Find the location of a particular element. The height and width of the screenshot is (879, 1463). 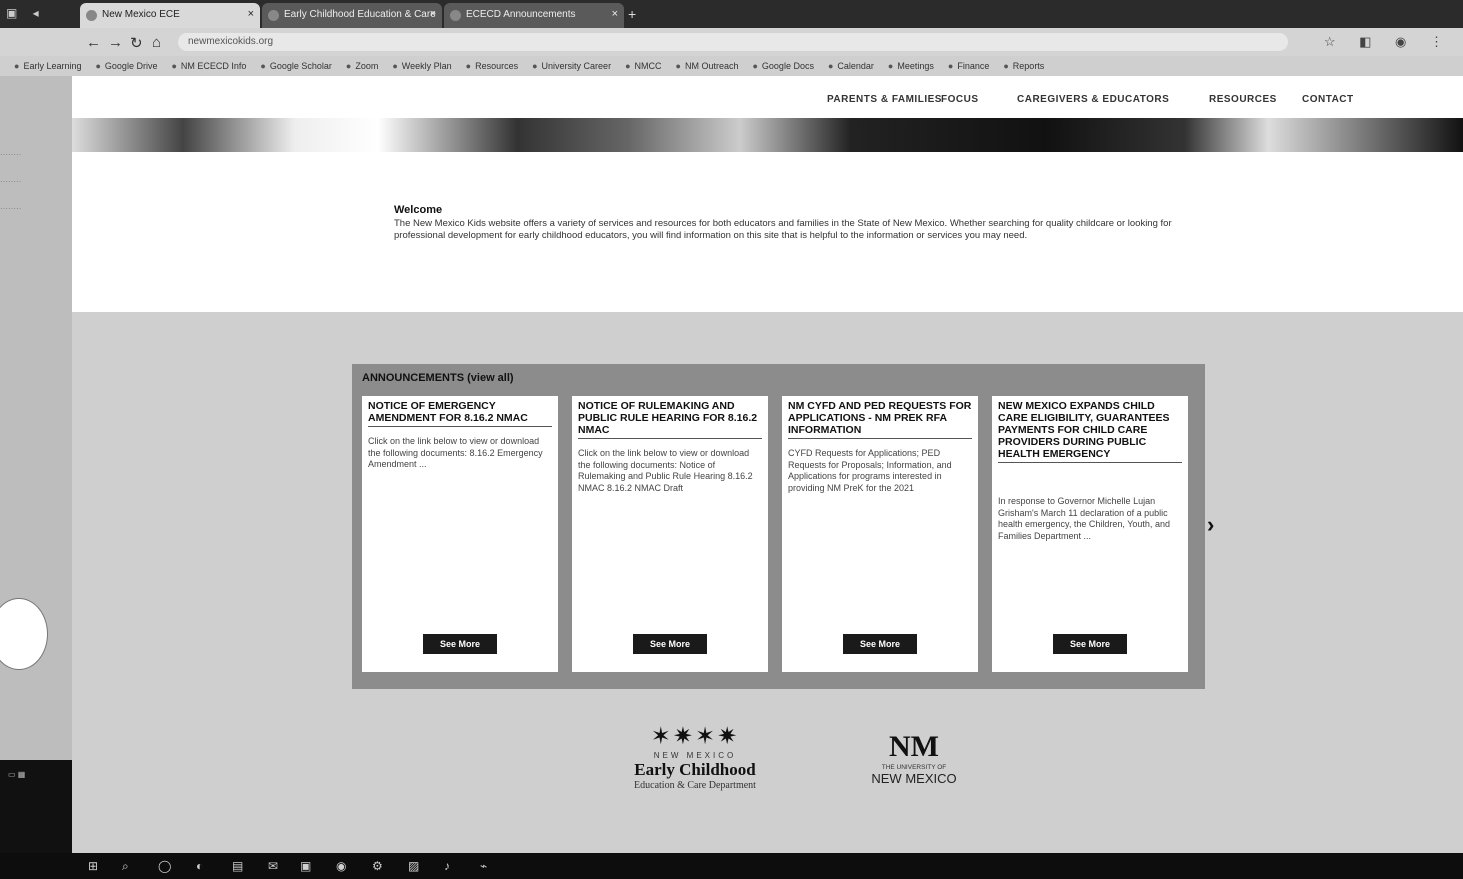

bookmark-item: Google Drive is located at coordinates (126, 66).